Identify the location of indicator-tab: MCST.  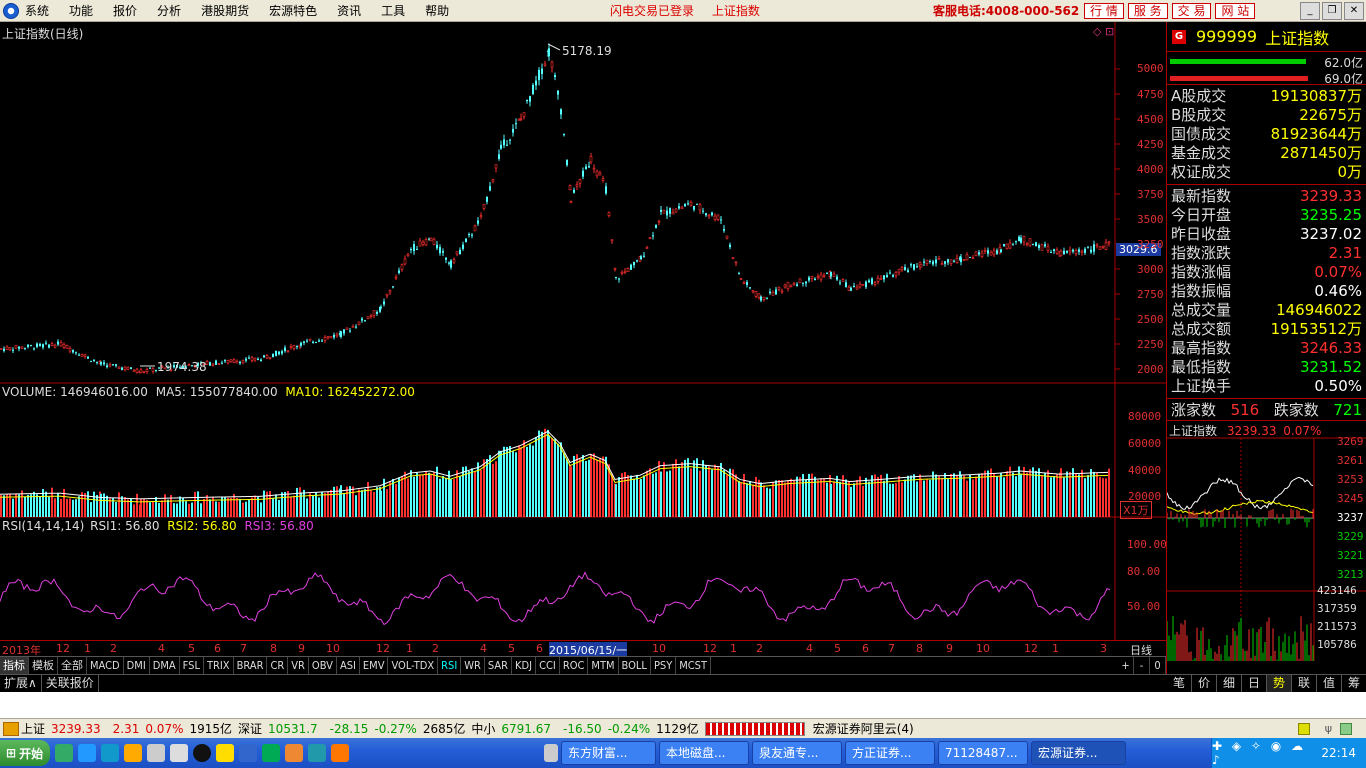
(694, 665).